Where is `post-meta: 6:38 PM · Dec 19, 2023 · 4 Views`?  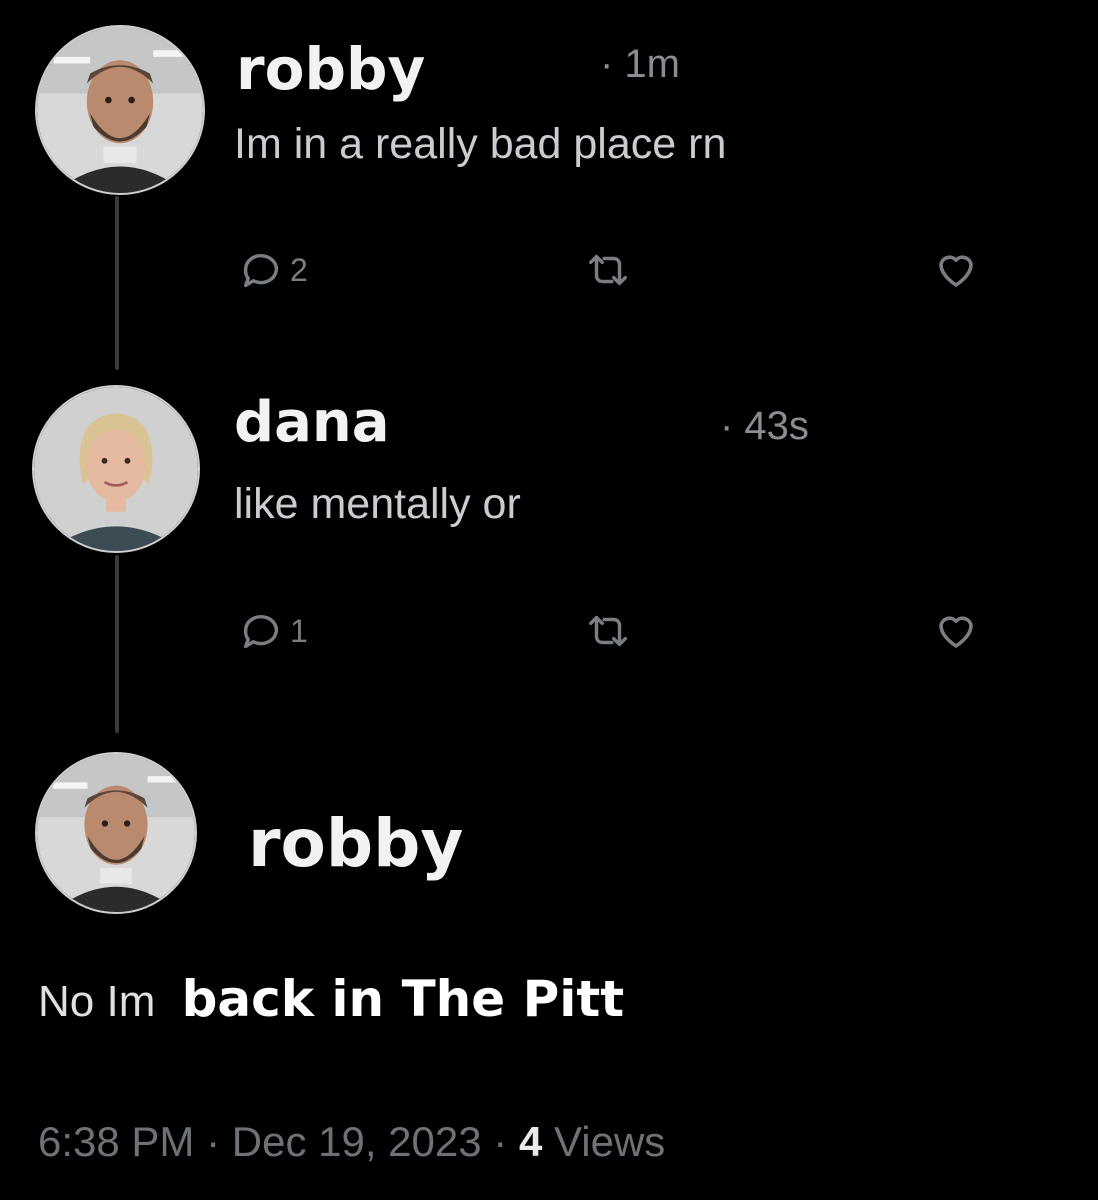
post-meta: 6:38 PM · Dec 19, 2023 · 4 Views is located at coordinates (351, 1142).